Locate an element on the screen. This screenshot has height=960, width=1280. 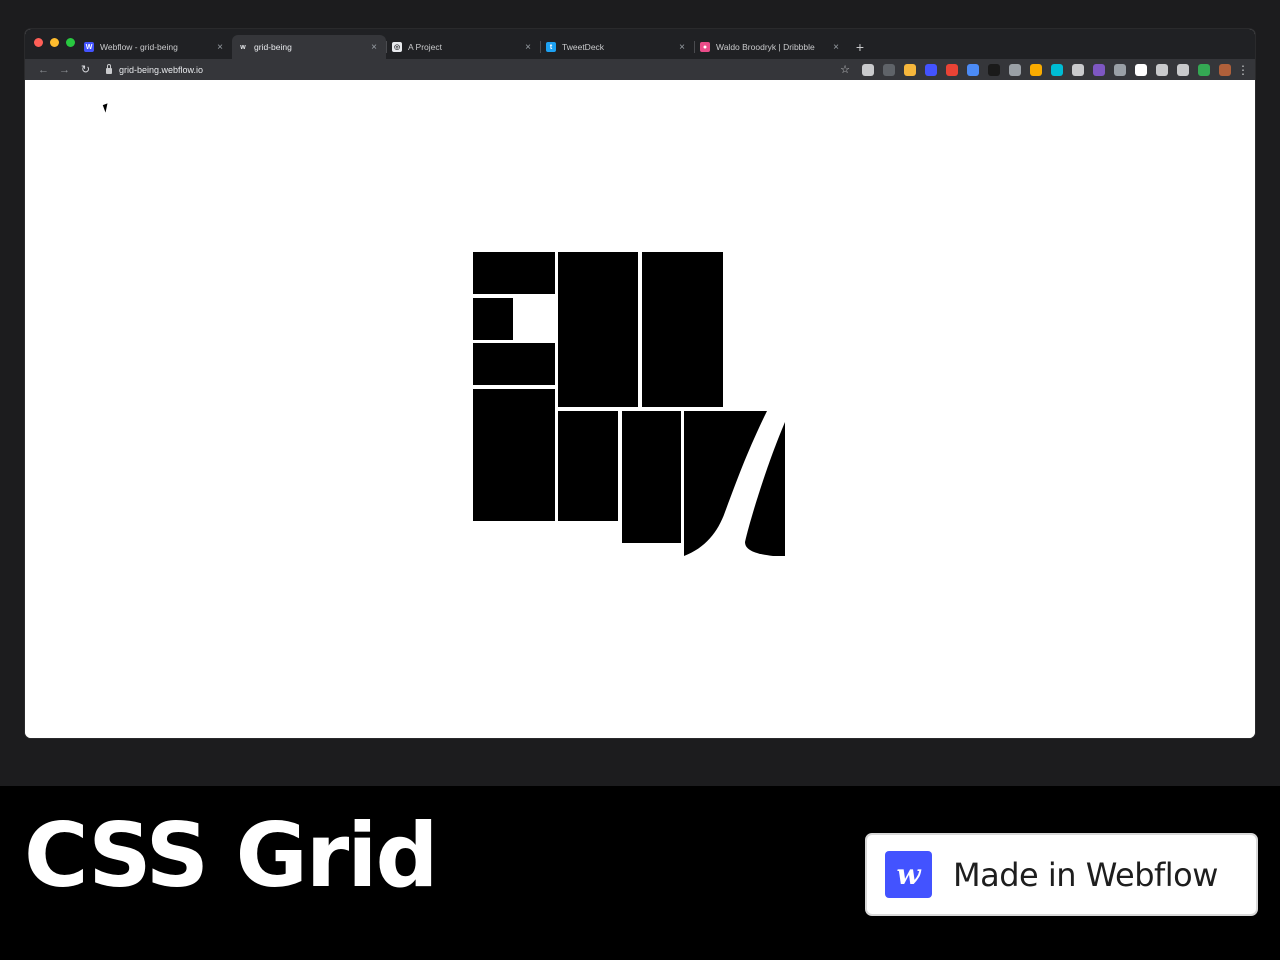
tweetdeck-icon: t is located at coordinates (551, 47).